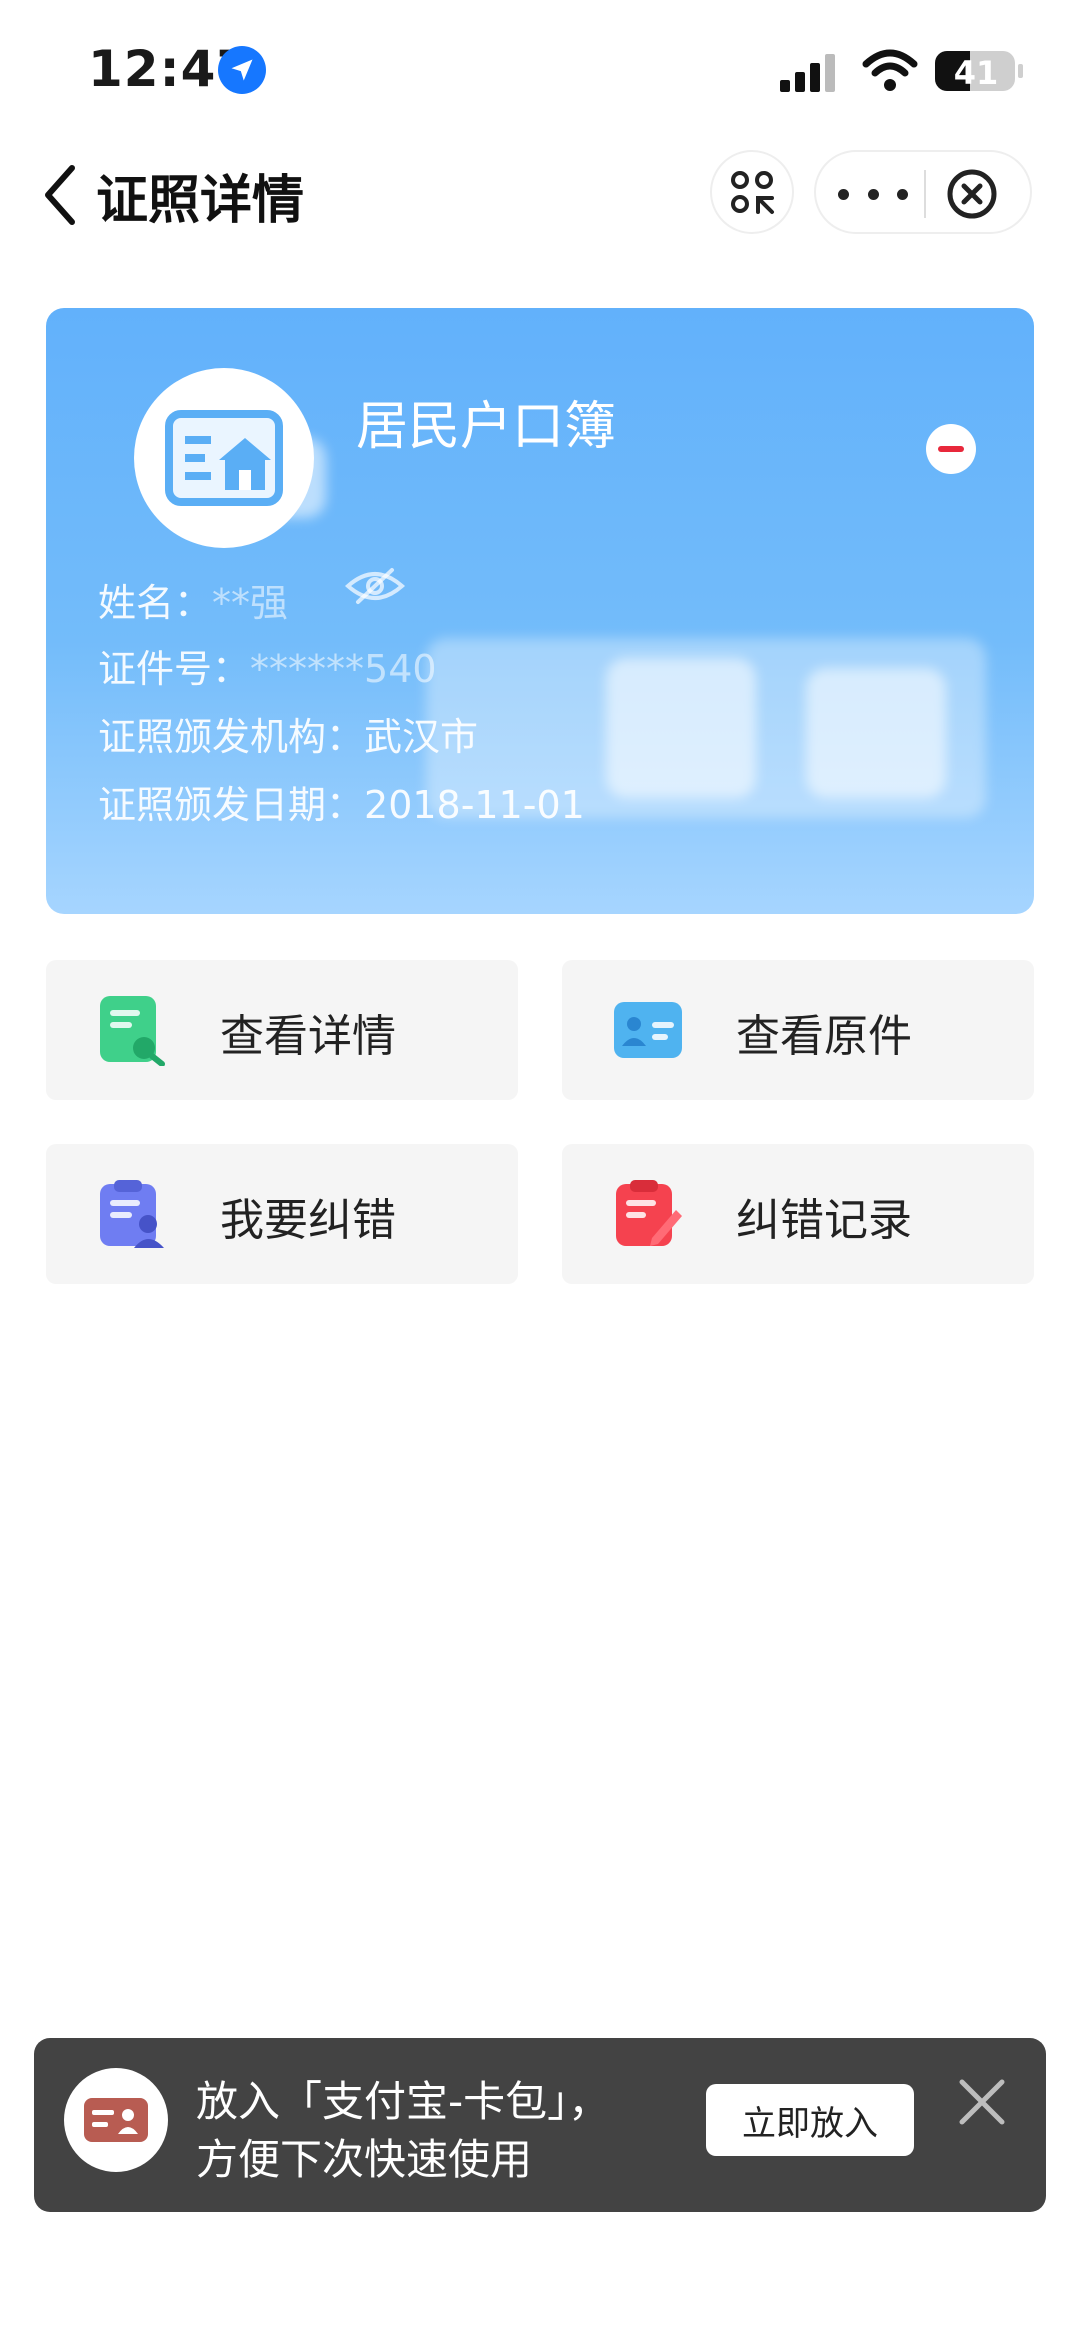 Image resolution: width=1080 pixels, height=2337 pixels. I want to click on mini-program-capsule, so click(923, 192).